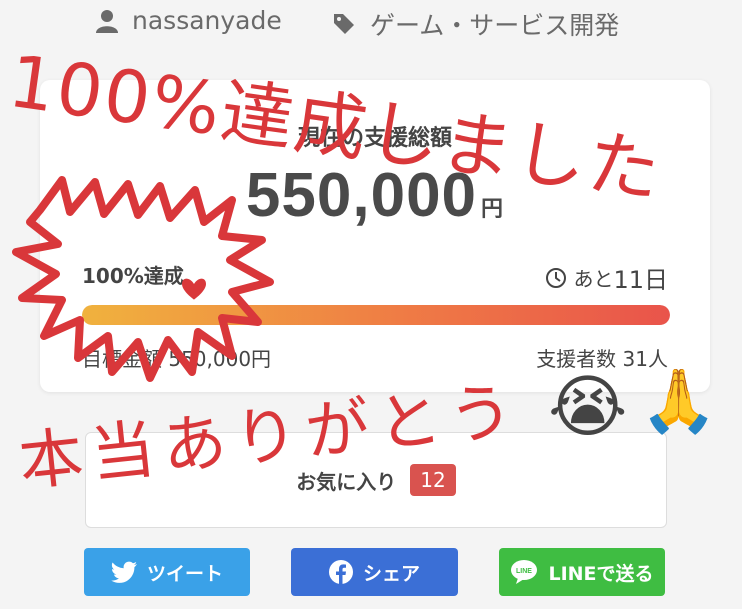 Image resolution: width=742 pixels, height=609 pixels. Describe the element at coordinates (495, 25) in the screenshot. I see `category-name: ゲーム・サービス開発` at that location.